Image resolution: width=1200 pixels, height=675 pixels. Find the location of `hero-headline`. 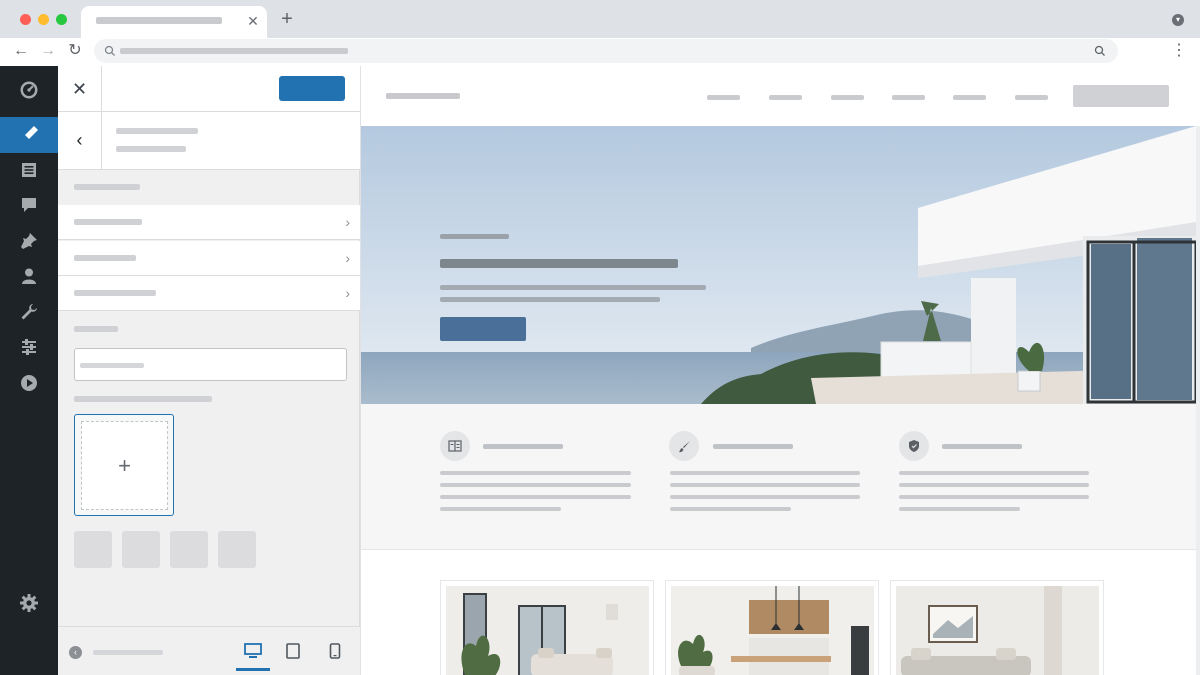

hero-headline is located at coordinates (559, 263).